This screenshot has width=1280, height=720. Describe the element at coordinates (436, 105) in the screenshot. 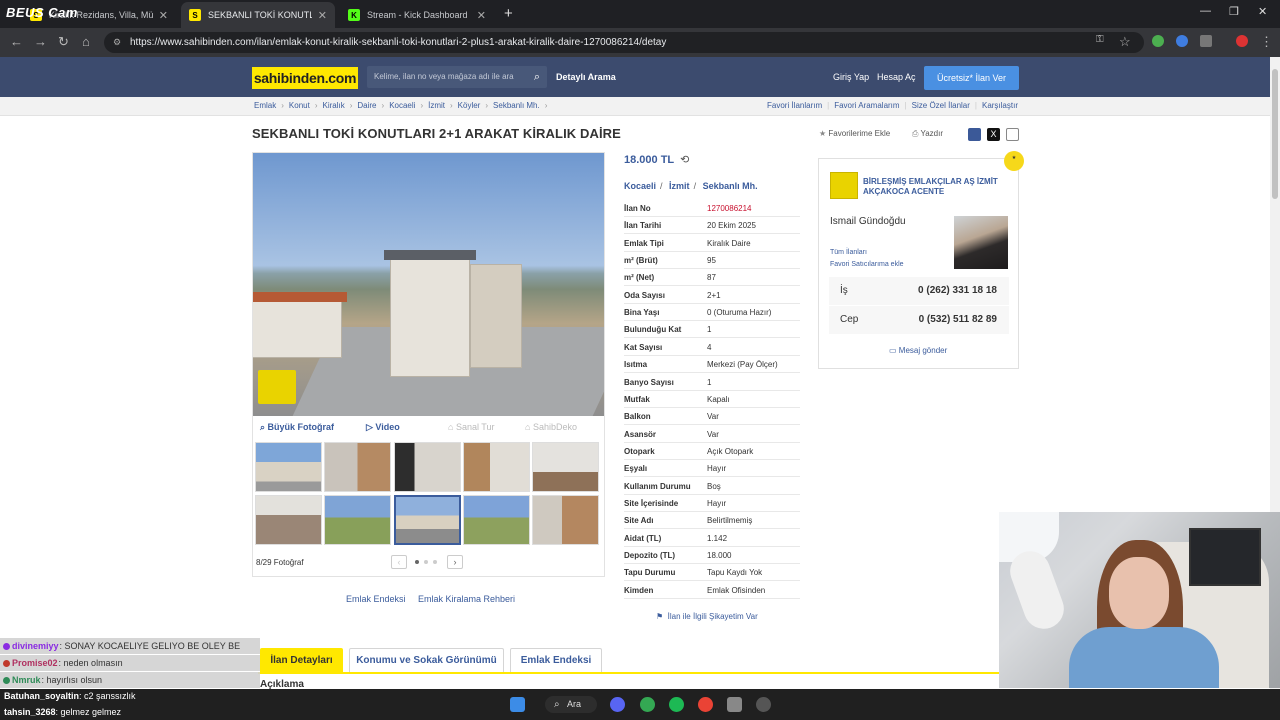

I see `breadcrumb-item: İzmit` at that location.